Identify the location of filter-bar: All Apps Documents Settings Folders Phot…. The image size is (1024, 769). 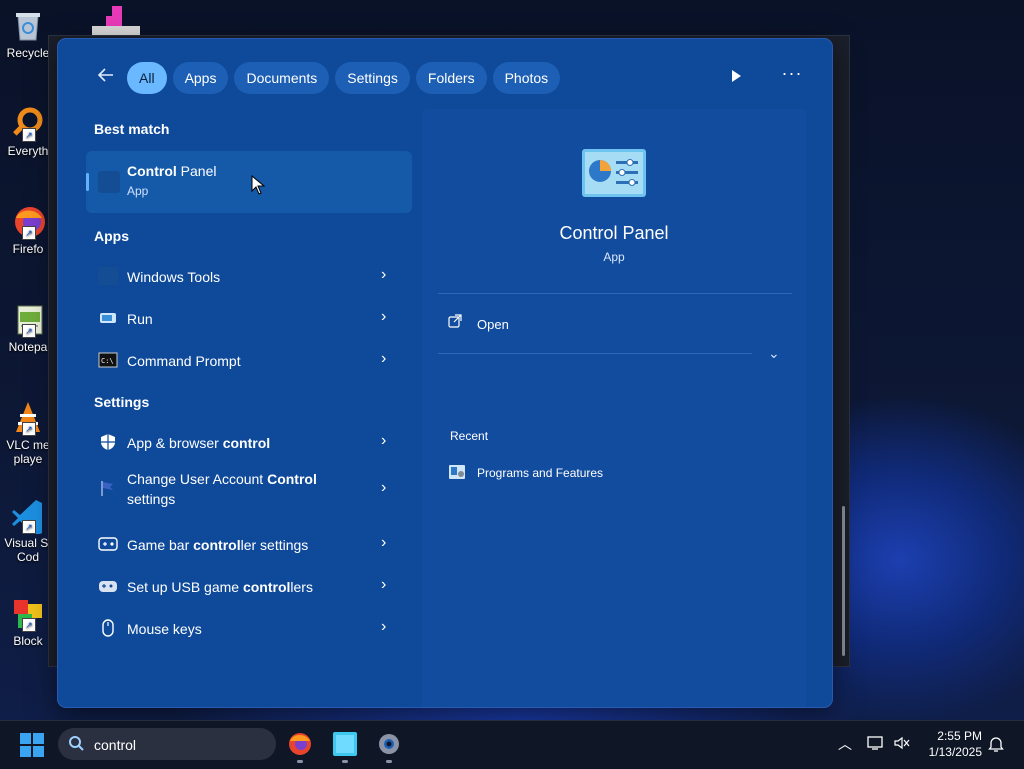
(445, 78).